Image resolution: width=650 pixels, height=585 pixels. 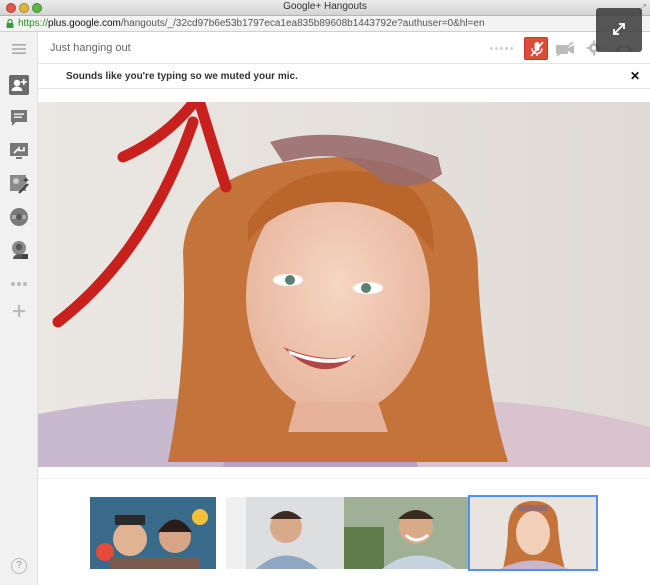 I want to click on help-button: ?, so click(x=19, y=566).